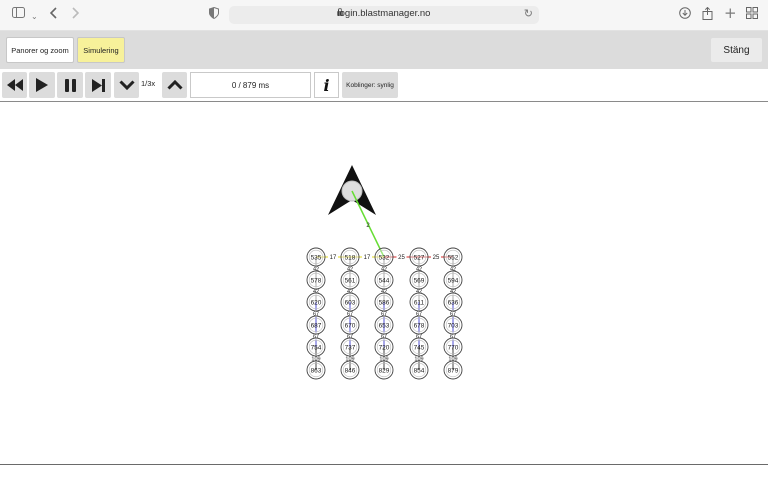 The height and width of the screenshot is (479, 768). Describe the element at coordinates (250, 85) in the screenshot. I see `time-display: 0 / 879 ms` at that location.